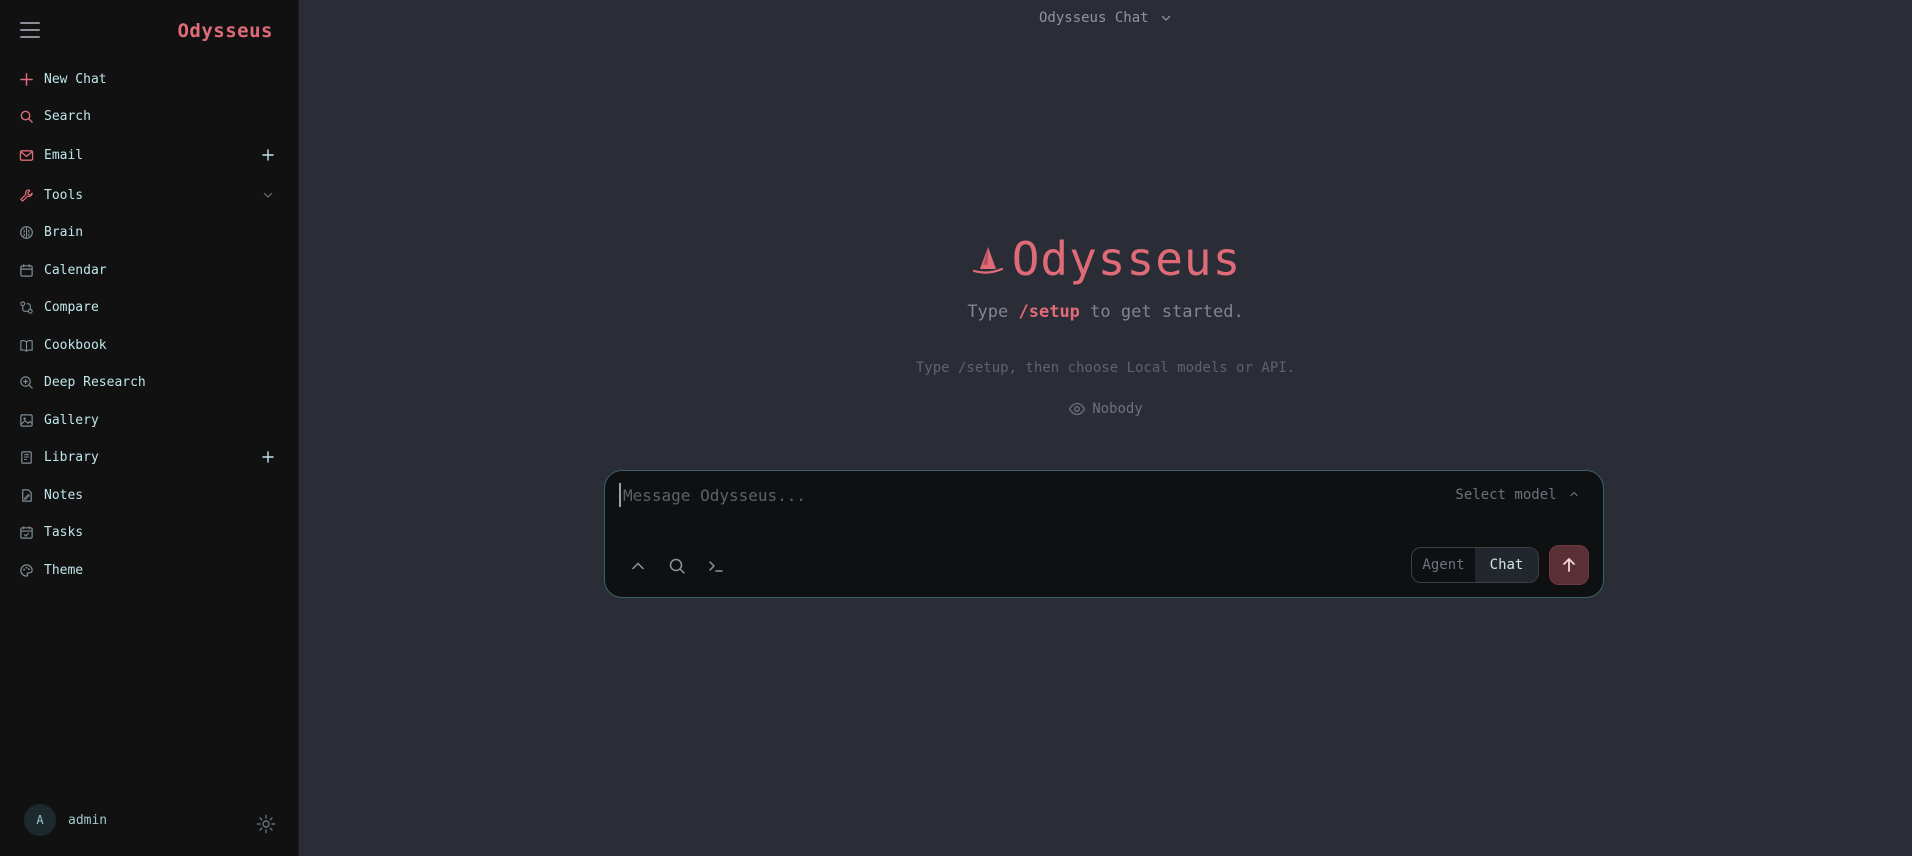  I want to click on sidebar-item-label: Calendar, so click(75, 270).